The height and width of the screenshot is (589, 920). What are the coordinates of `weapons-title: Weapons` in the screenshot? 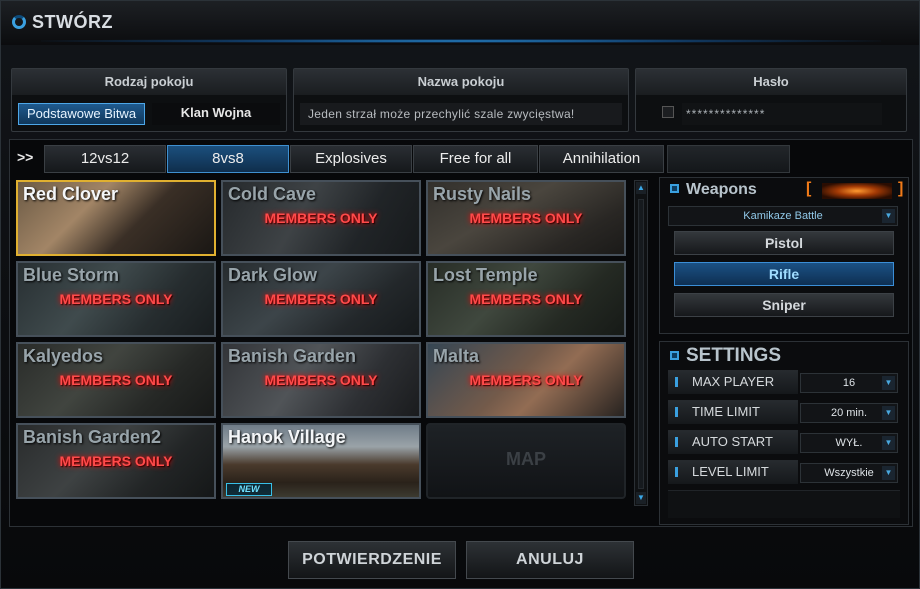 It's located at (713, 190).